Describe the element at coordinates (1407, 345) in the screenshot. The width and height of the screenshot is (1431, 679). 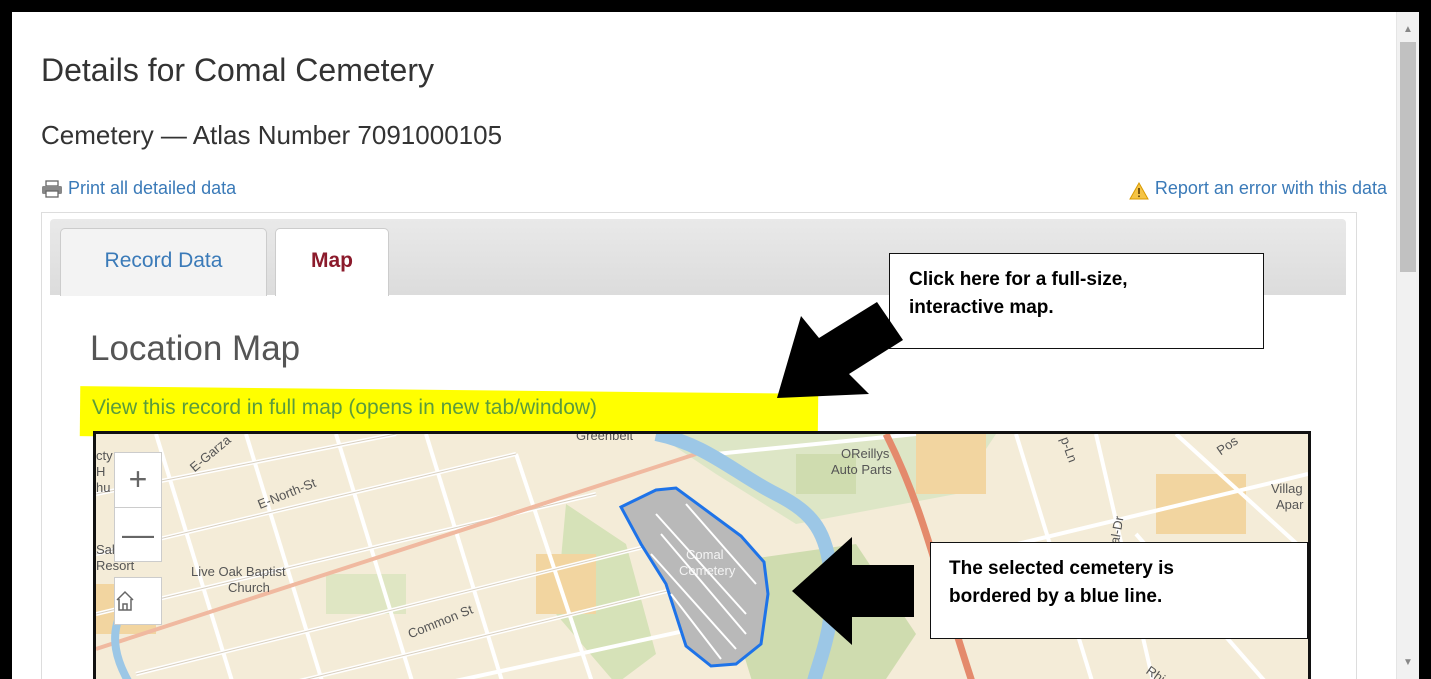
I see `vertical-scrollbar: ▲ ▼` at that location.